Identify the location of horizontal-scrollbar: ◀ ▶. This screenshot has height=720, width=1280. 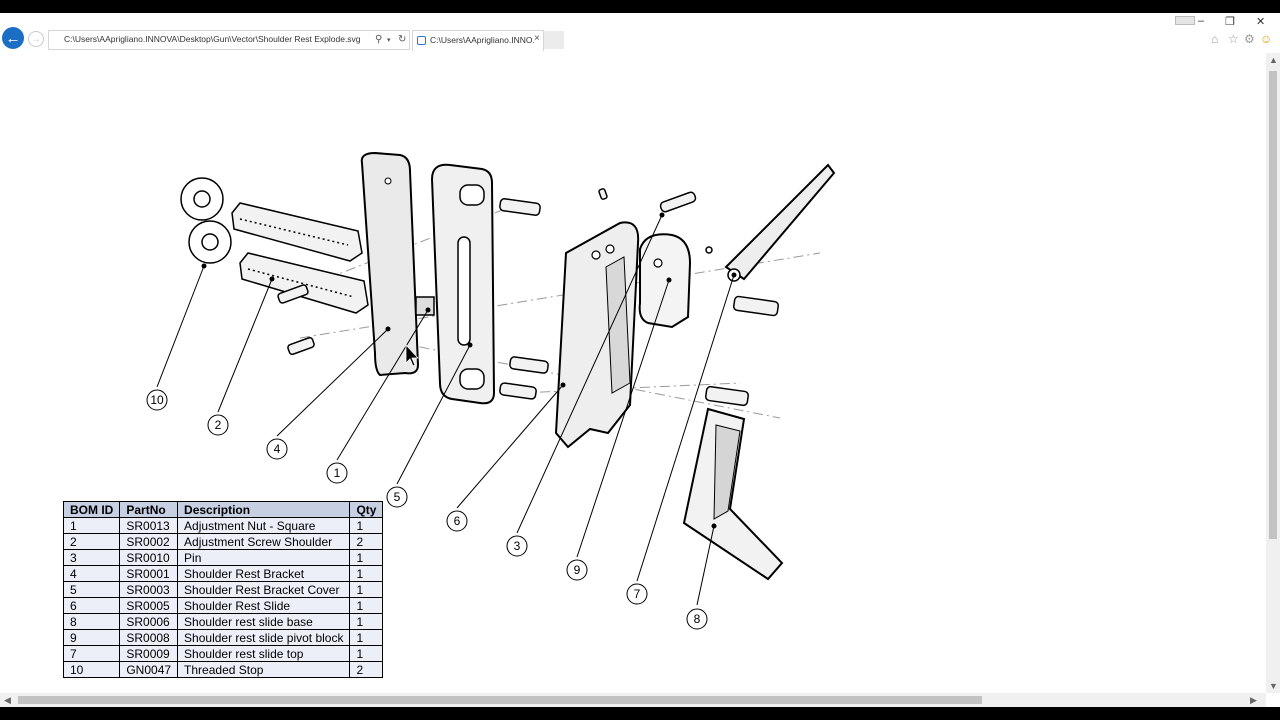
(633, 700).